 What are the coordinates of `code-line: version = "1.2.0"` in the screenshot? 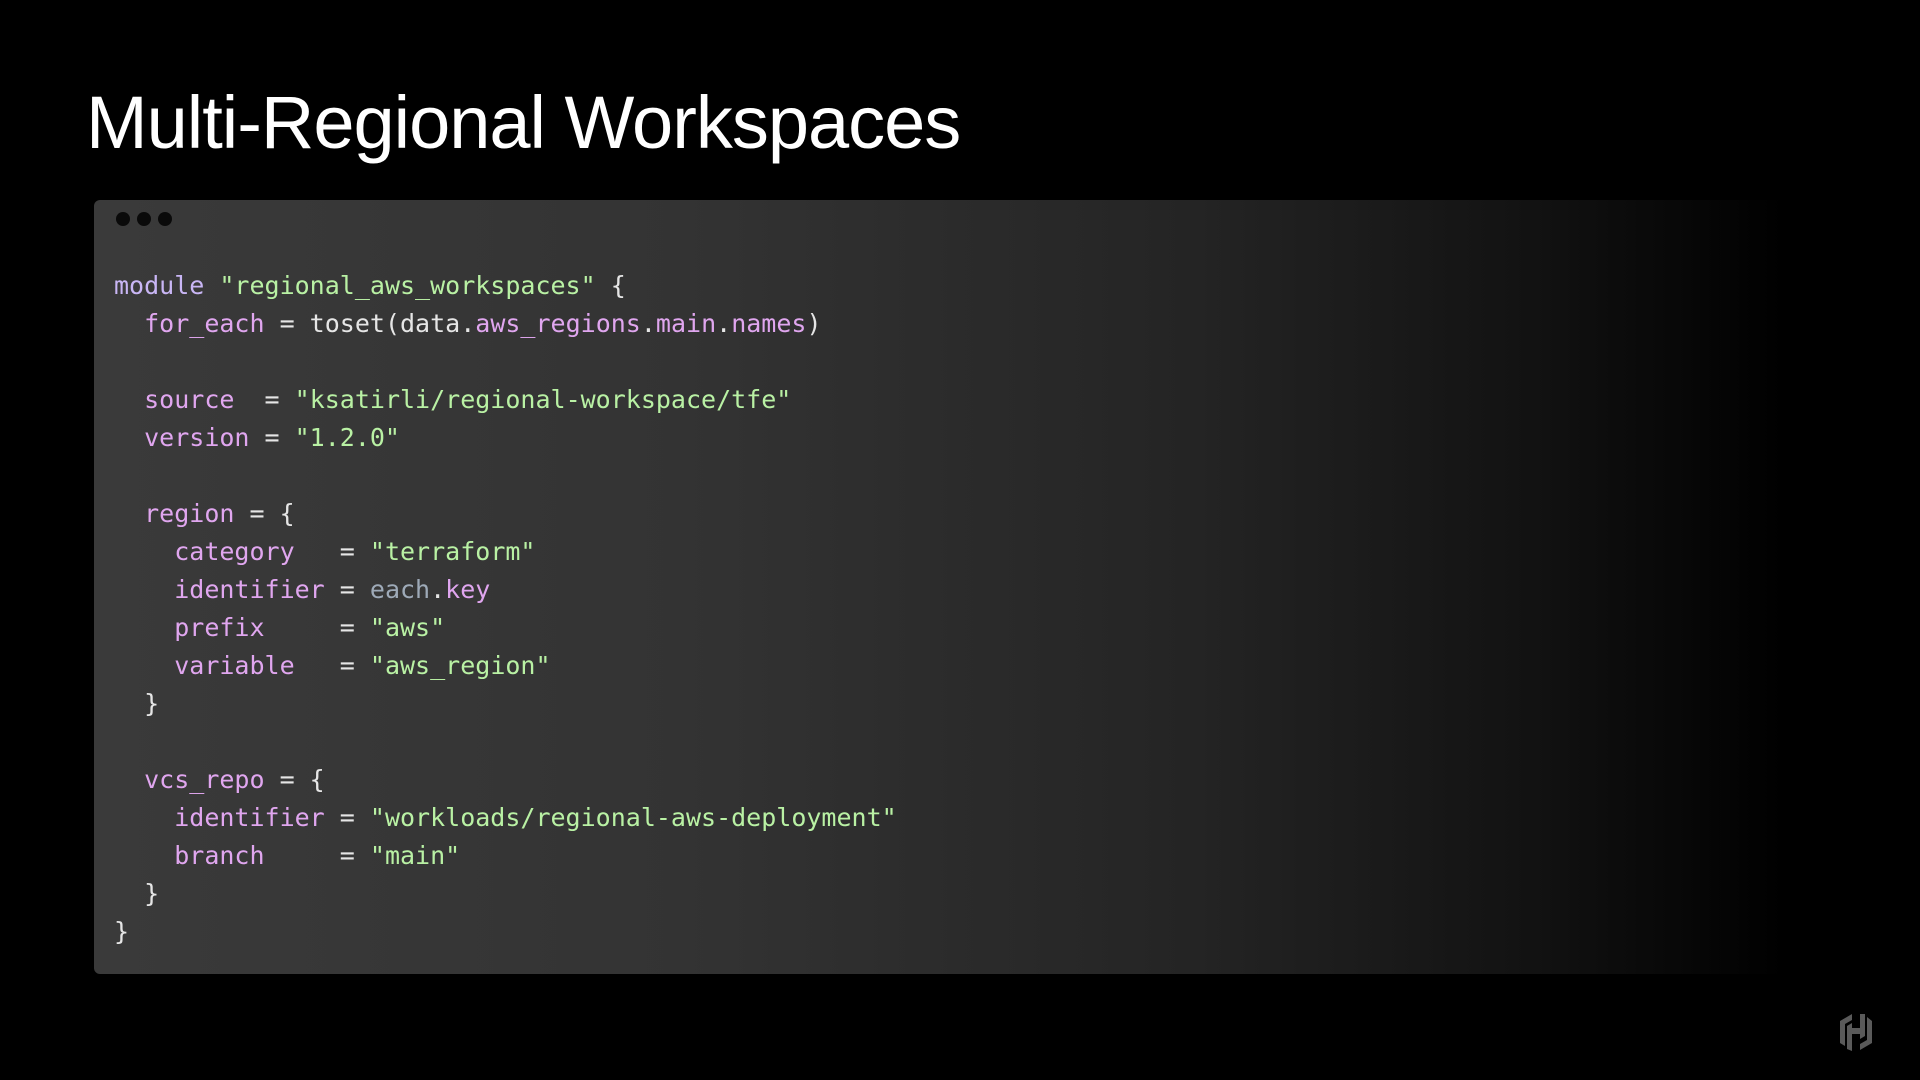 It's located at (505, 438).